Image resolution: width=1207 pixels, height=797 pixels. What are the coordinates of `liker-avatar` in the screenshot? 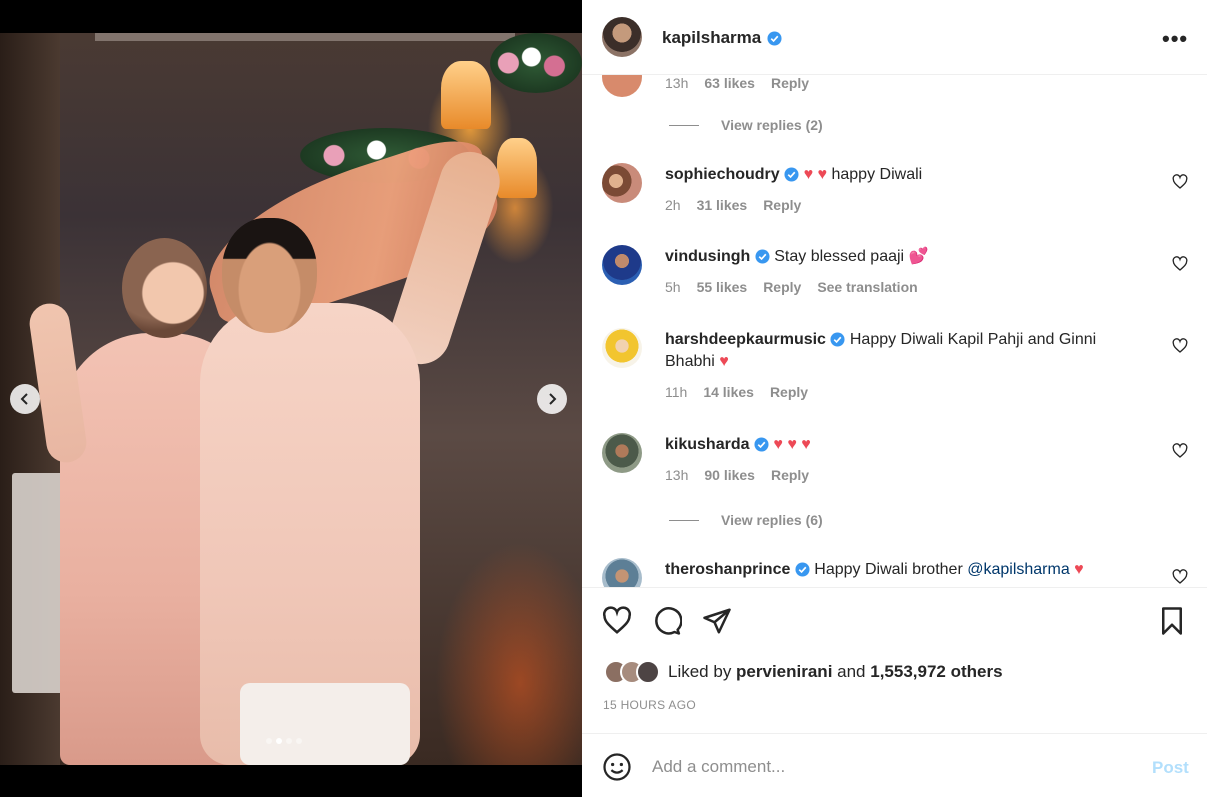 It's located at (648, 672).